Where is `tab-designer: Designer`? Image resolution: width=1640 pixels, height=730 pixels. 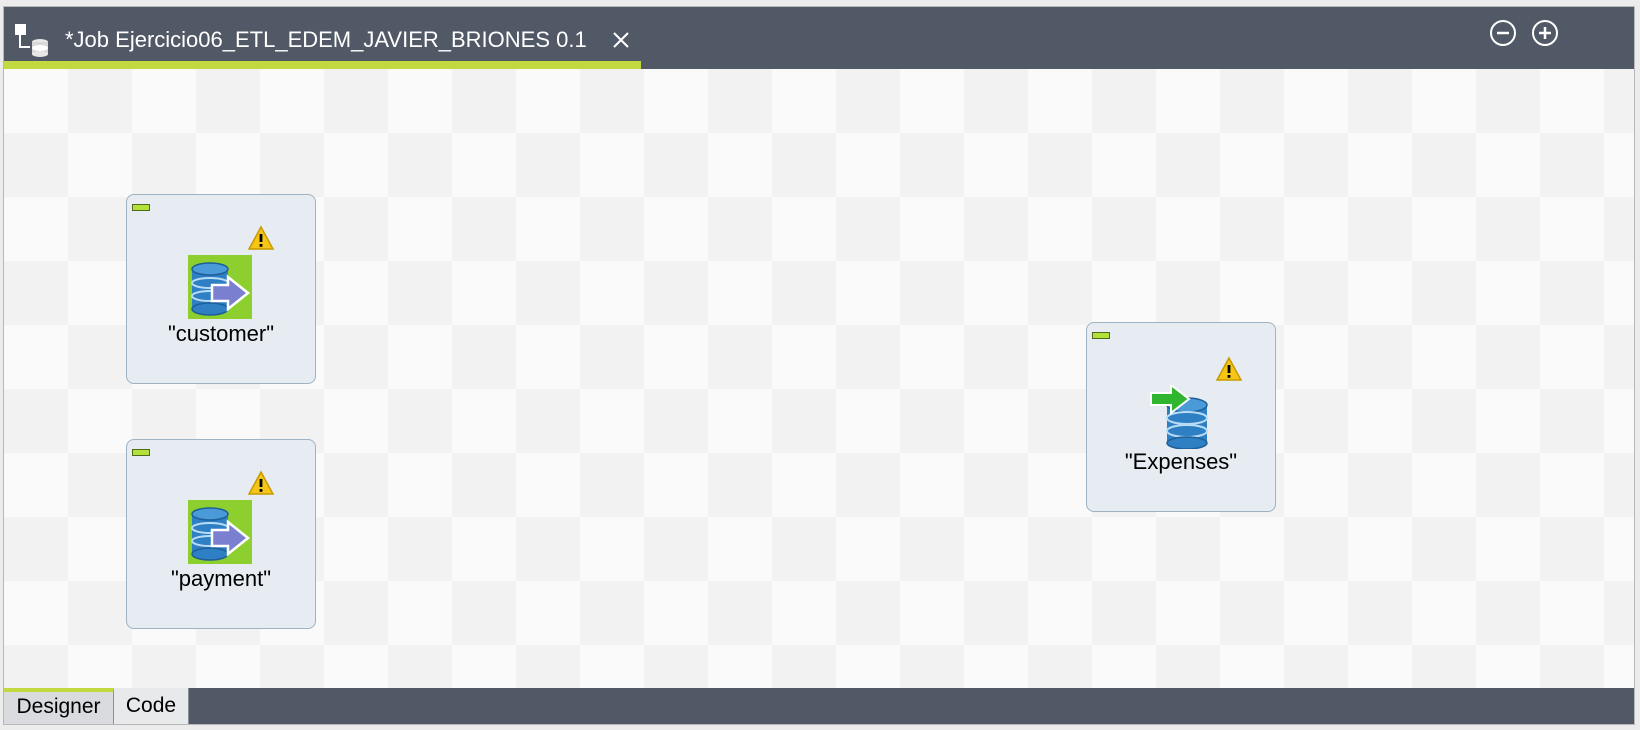
tab-designer: Designer is located at coordinates (59, 706).